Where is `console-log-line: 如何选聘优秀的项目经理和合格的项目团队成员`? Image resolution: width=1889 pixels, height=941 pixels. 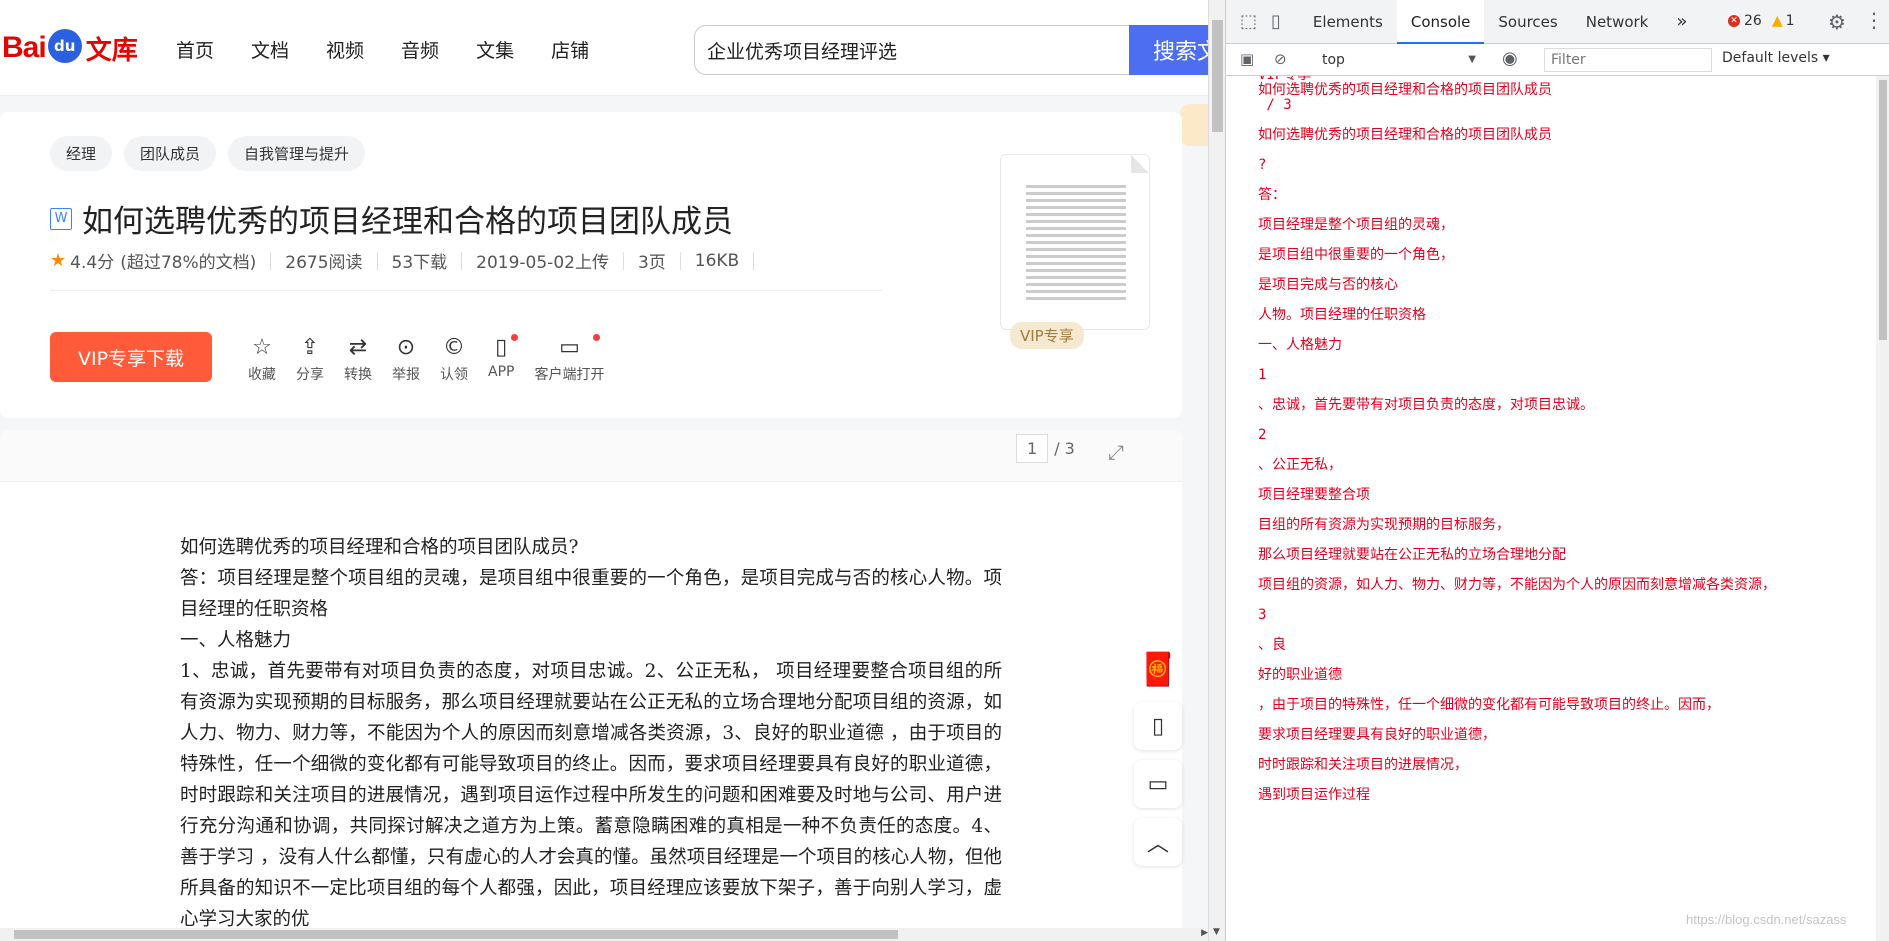 console-log-line: 如何选聘优秀的项目经理和合格的项目团队成员 is located at coordinates (1405, 90).